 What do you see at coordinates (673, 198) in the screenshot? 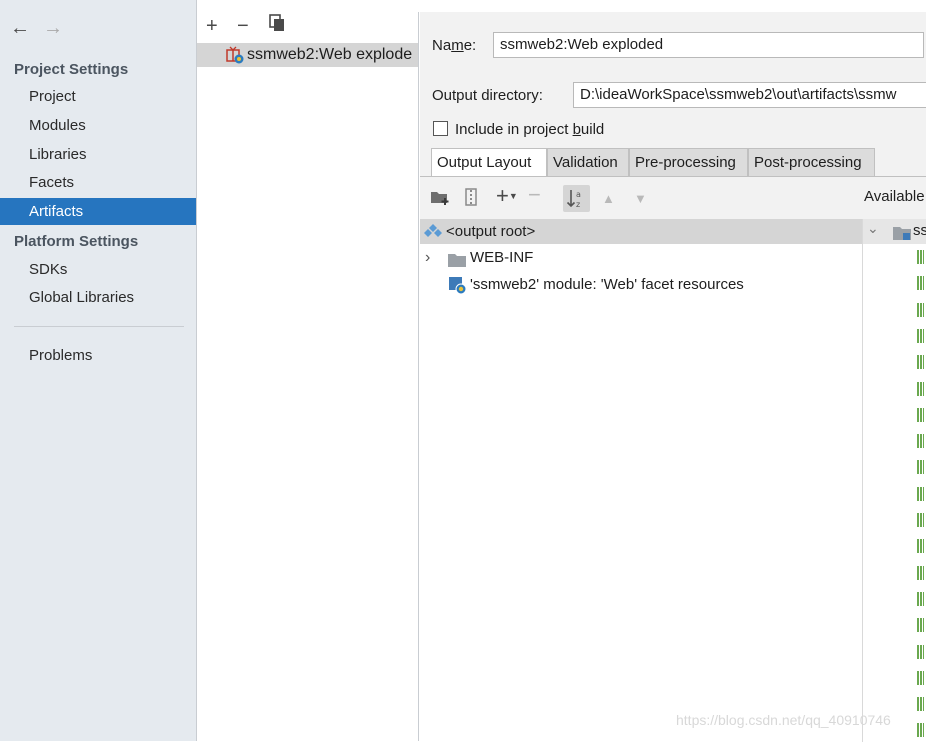
I see `layout-toolbar: +▼ − az ▲ ▼ Available` at bounding box center [673, 198].